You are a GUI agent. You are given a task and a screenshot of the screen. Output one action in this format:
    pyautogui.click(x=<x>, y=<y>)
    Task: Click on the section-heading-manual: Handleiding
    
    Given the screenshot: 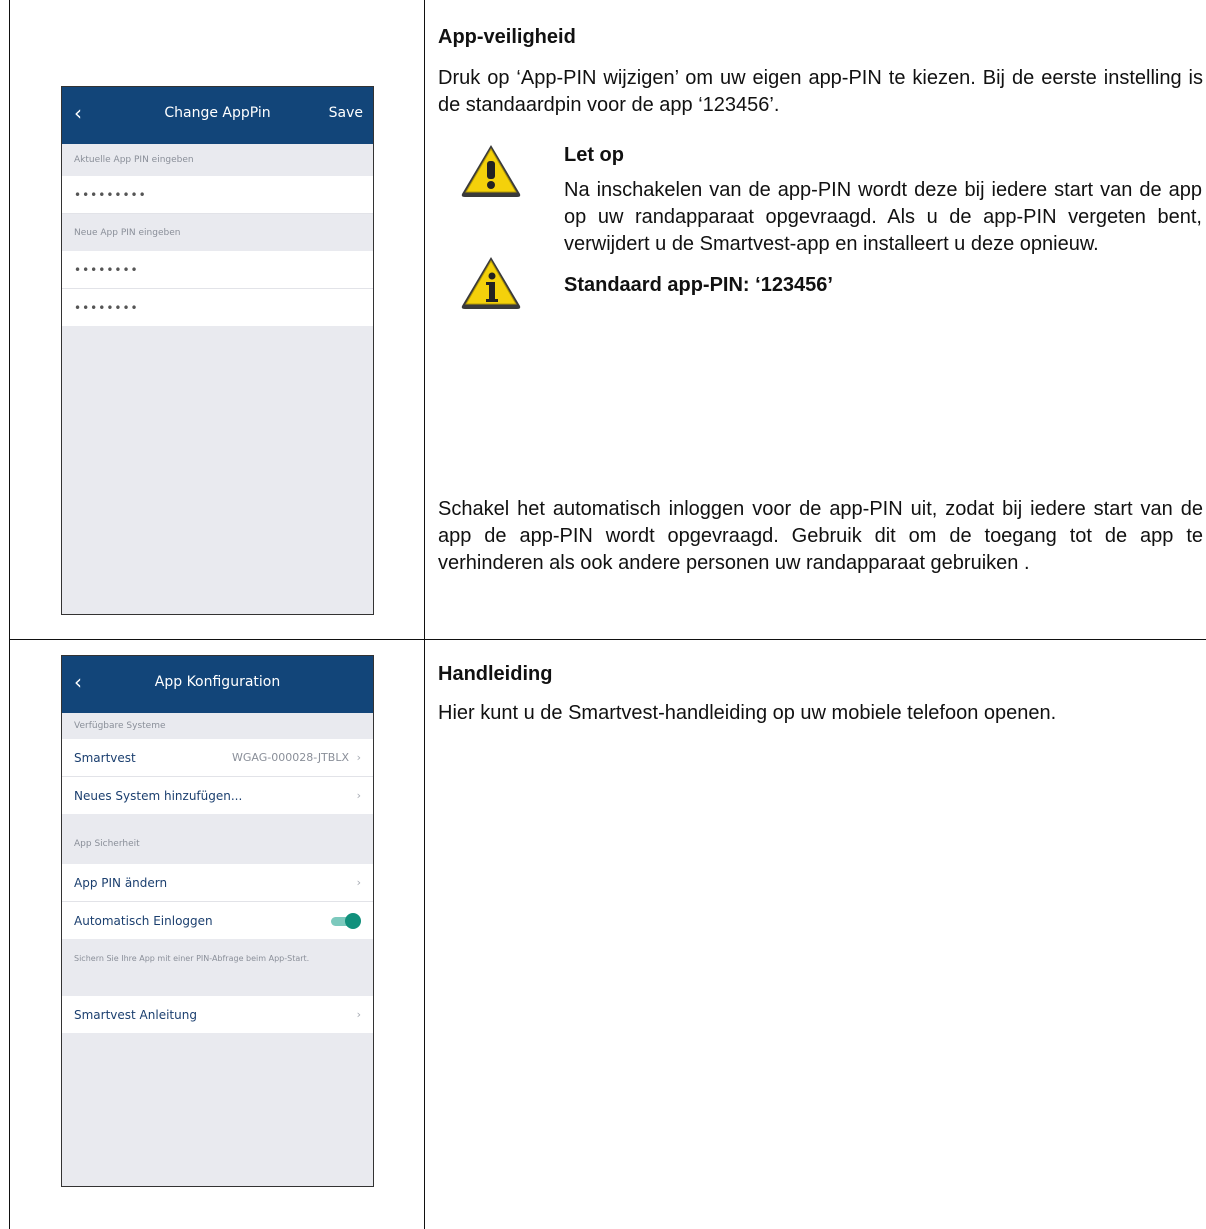 What is the action you would take?
    pyautogui.click(x=495, y=674)
    